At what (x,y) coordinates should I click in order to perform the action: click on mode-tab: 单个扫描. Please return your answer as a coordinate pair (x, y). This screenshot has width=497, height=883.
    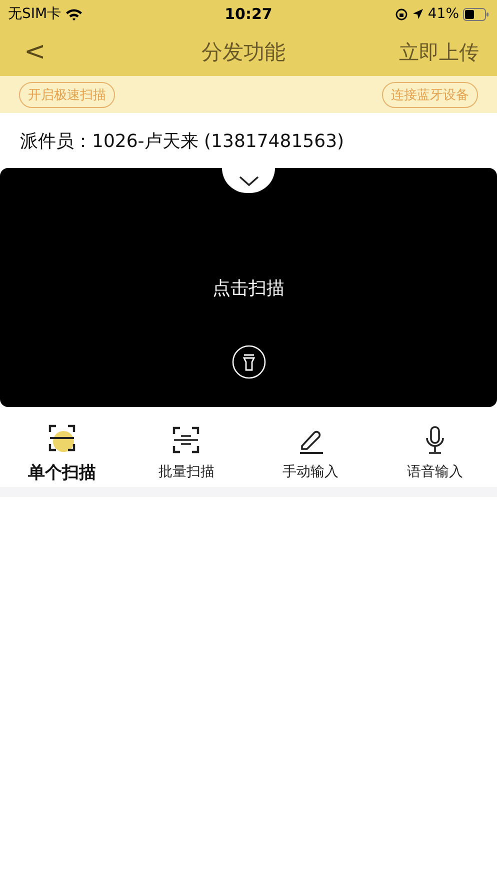
    Looking at the image, I should click on (62, 447).